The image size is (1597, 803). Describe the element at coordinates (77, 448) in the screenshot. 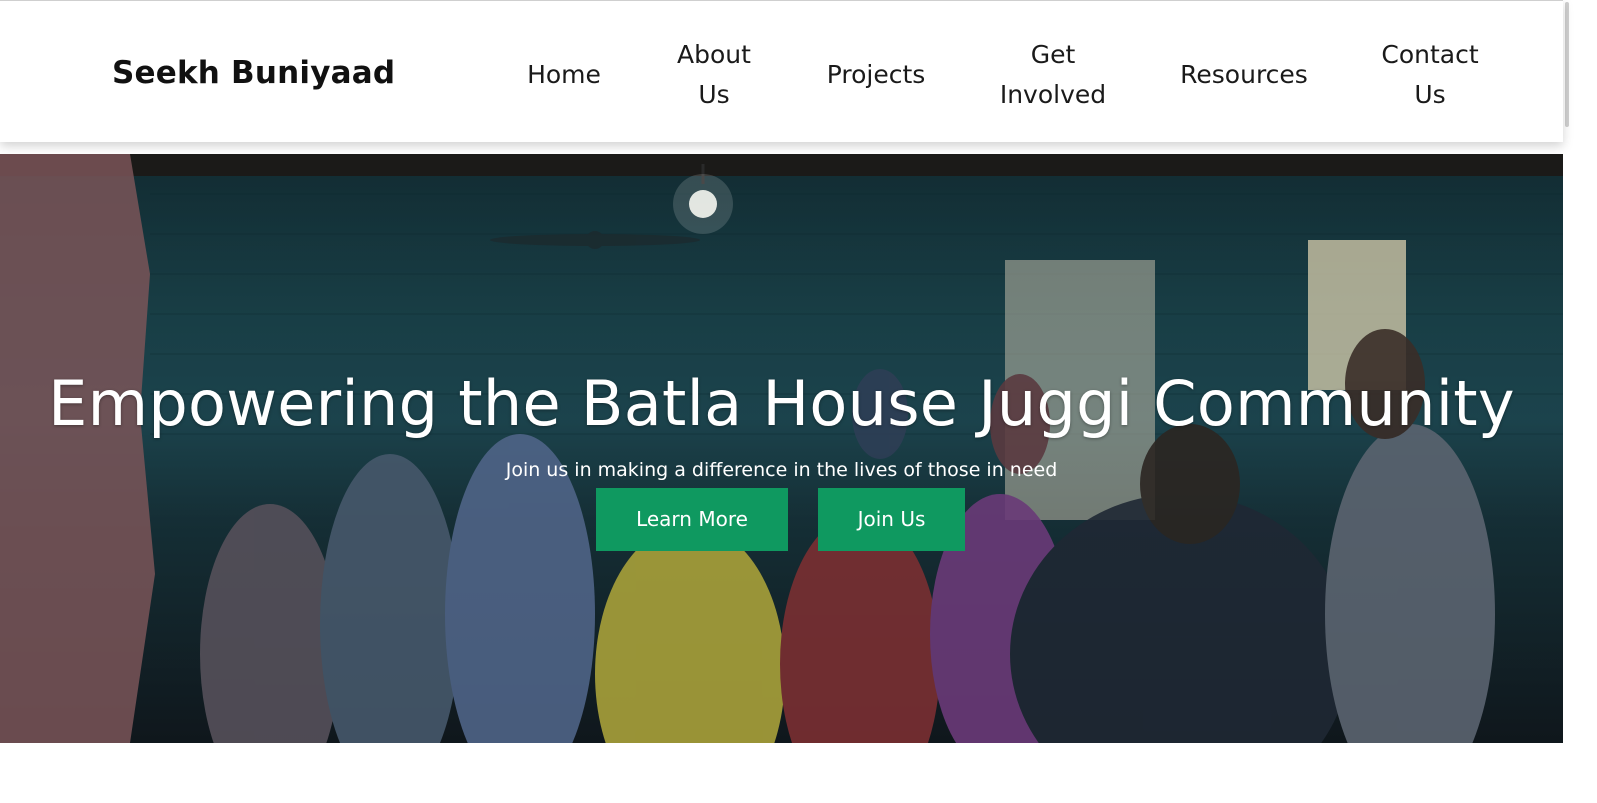

I see `pink-wall-foreground` at that location.